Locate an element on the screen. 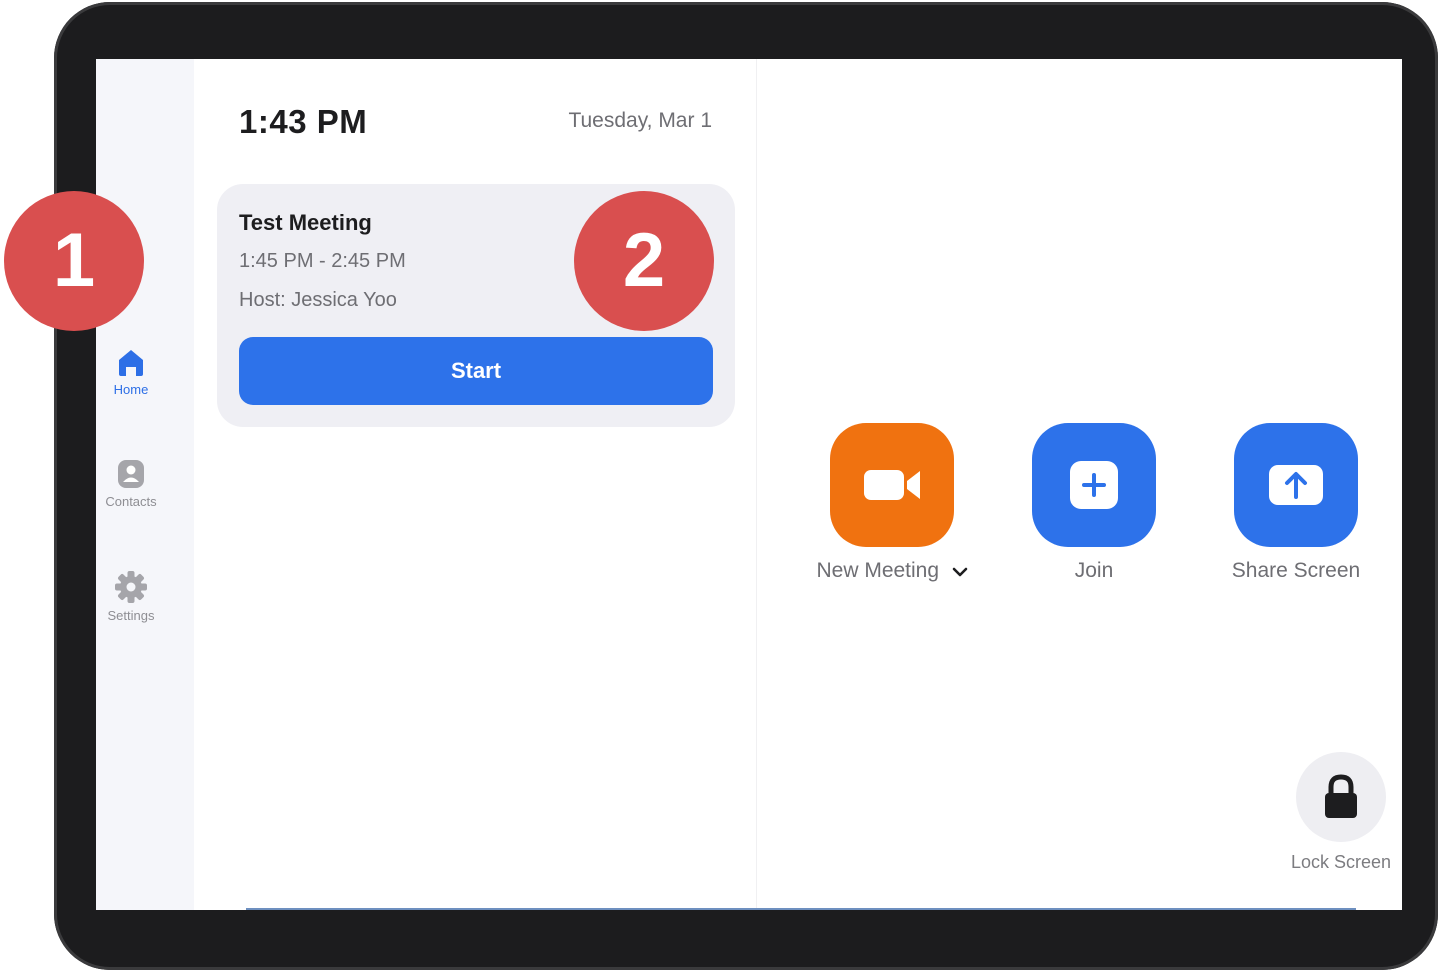  lock-screen-action: Lock Screen is located at coordinates (1334, 812).